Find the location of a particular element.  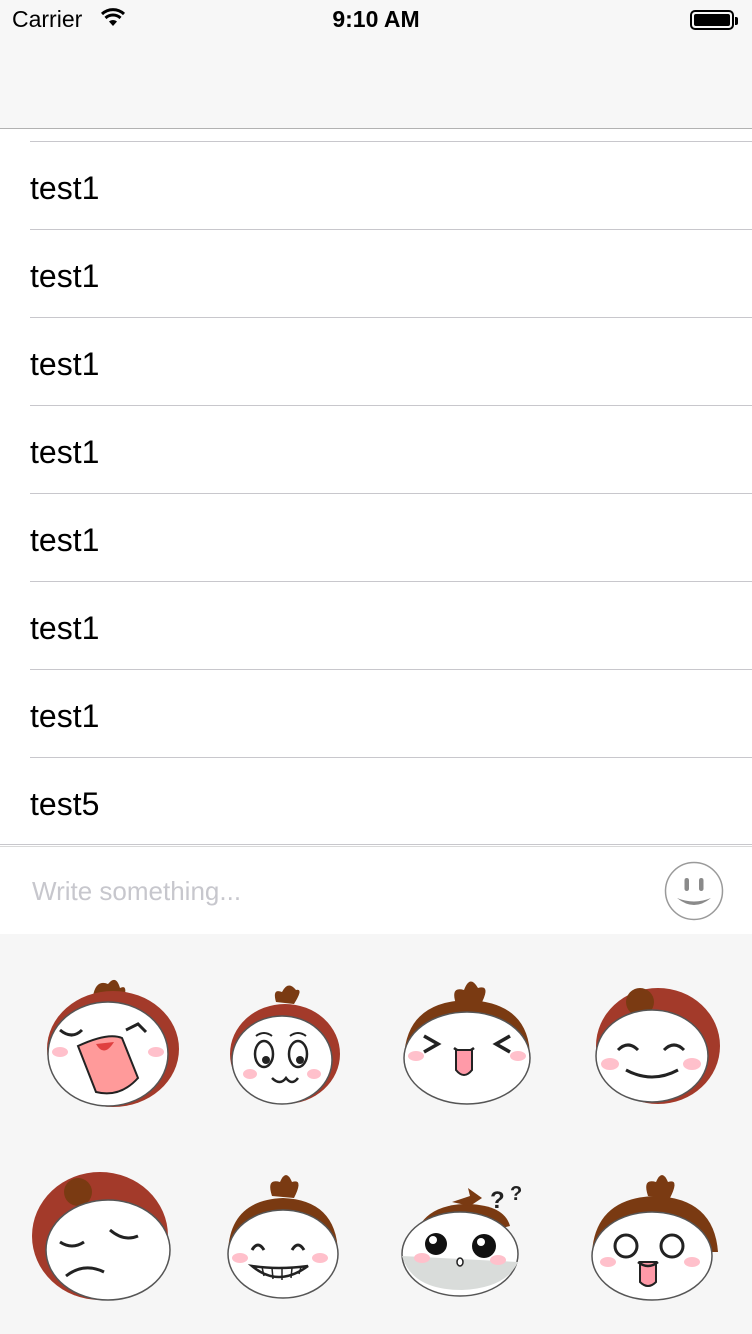

sticker-smile-icon is located at coordinates (655, 1044).